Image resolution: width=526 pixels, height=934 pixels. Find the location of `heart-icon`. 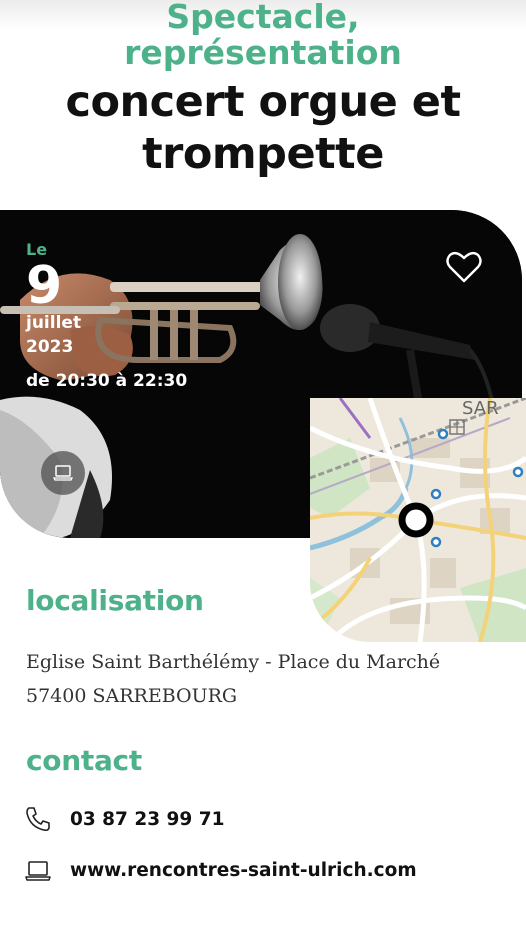

heart-icon is located at coordinates (464, 267).